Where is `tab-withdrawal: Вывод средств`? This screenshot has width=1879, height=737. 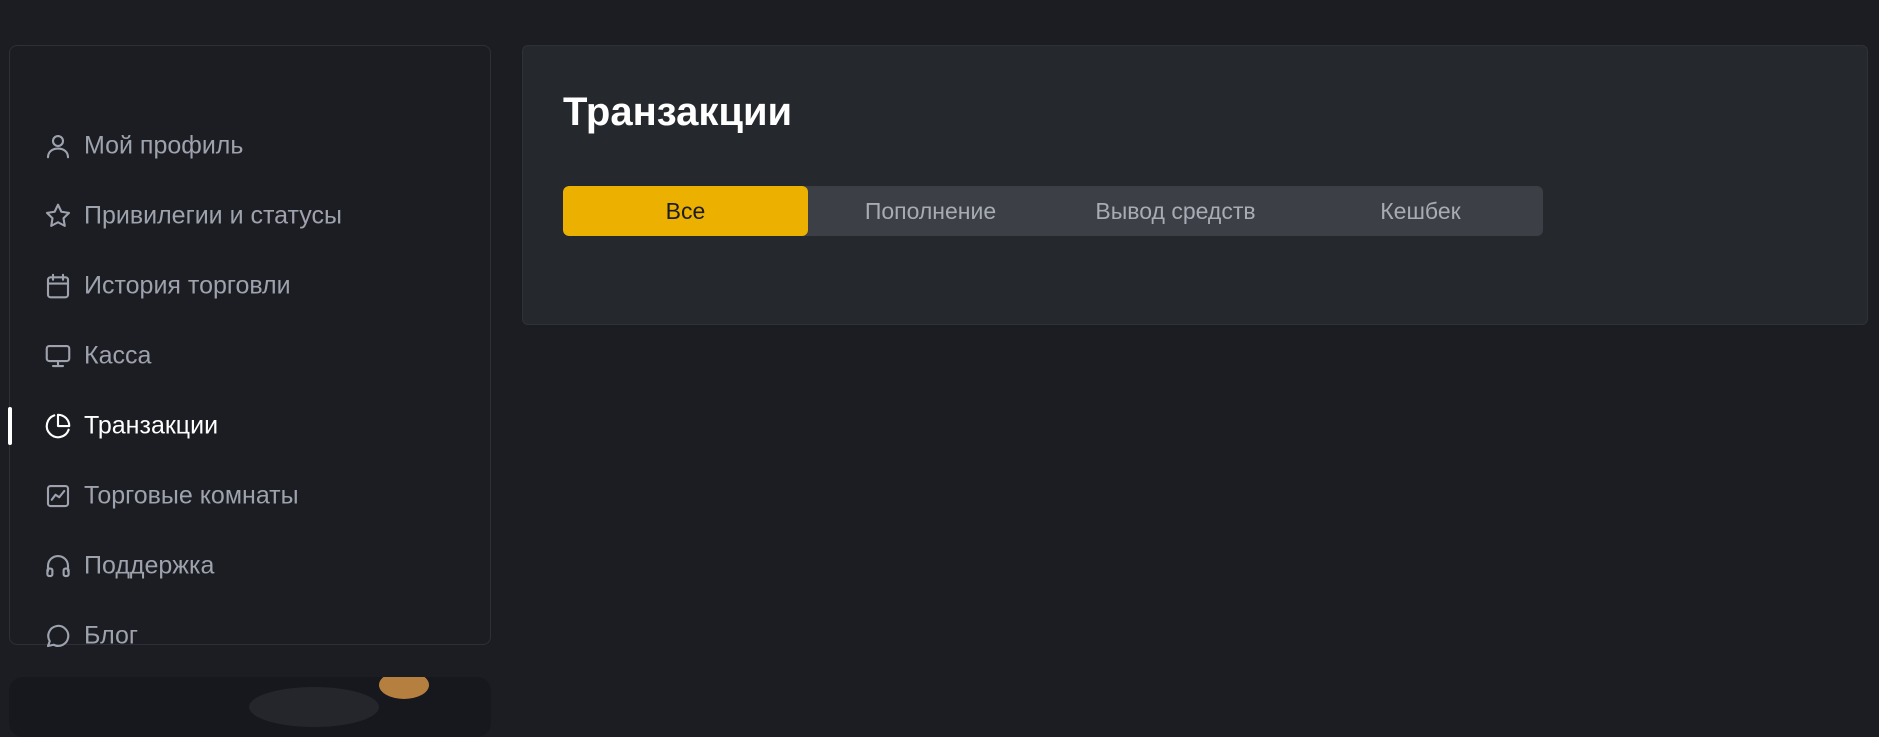
tab-withdrawal: Вывод средств is located at coordinates (1175, 211).